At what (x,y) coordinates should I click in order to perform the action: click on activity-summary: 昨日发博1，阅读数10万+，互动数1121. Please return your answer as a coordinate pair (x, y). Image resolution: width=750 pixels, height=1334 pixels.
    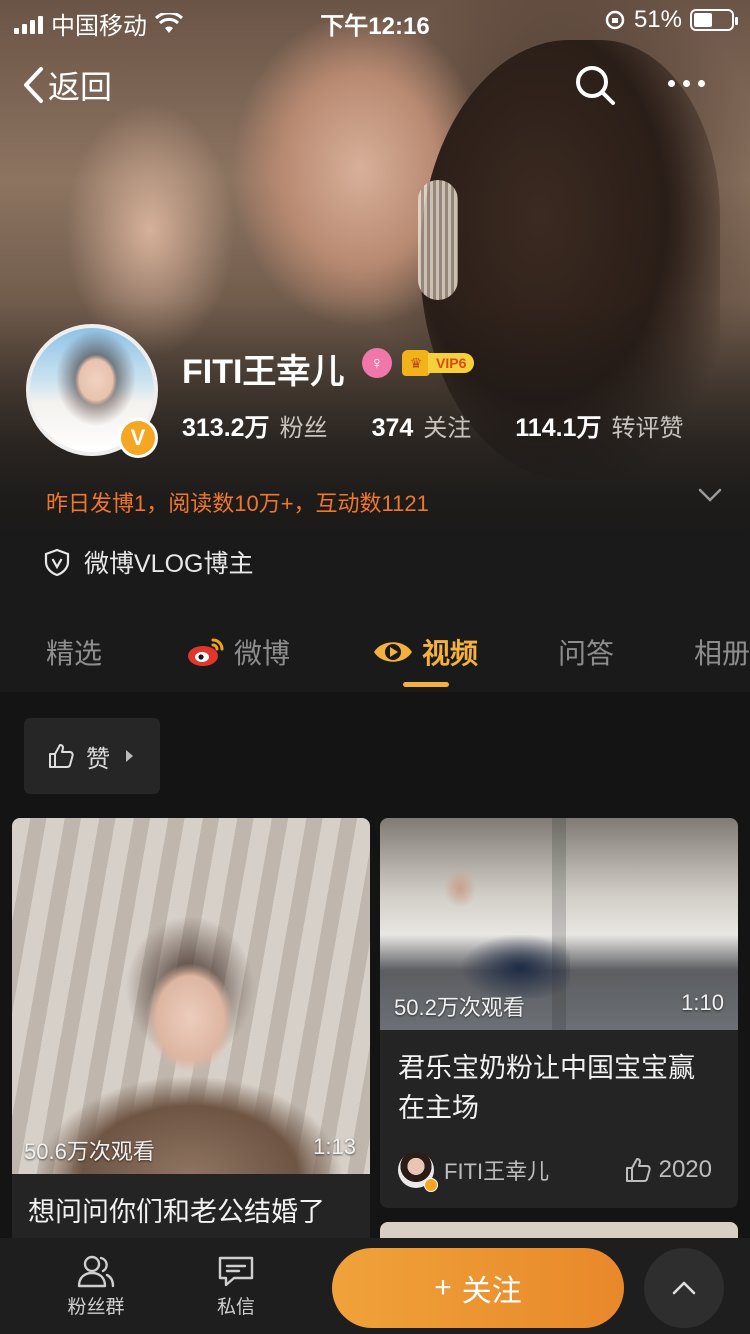
    Looking at the image, I should click on (237, 503).